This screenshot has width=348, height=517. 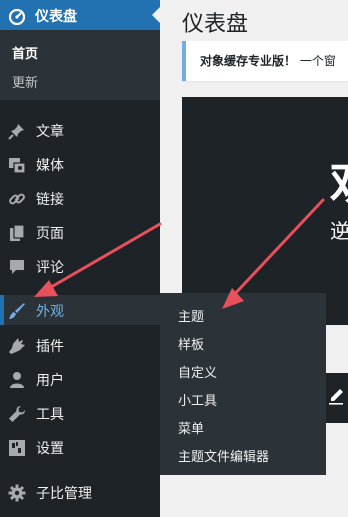 What do you see at coordinates (17, 414) in the screenshot?
I see `wrench-icon` at bounding box center [17, 414].